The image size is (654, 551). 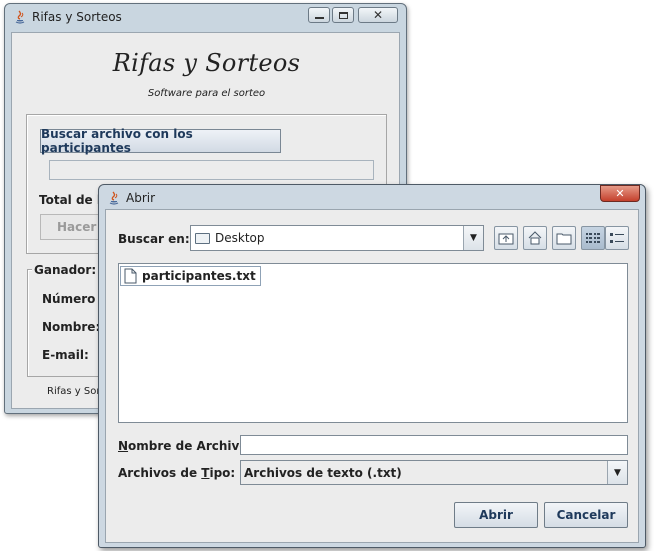 I want to click on close-button: ✕, so click(x=378, y=15).